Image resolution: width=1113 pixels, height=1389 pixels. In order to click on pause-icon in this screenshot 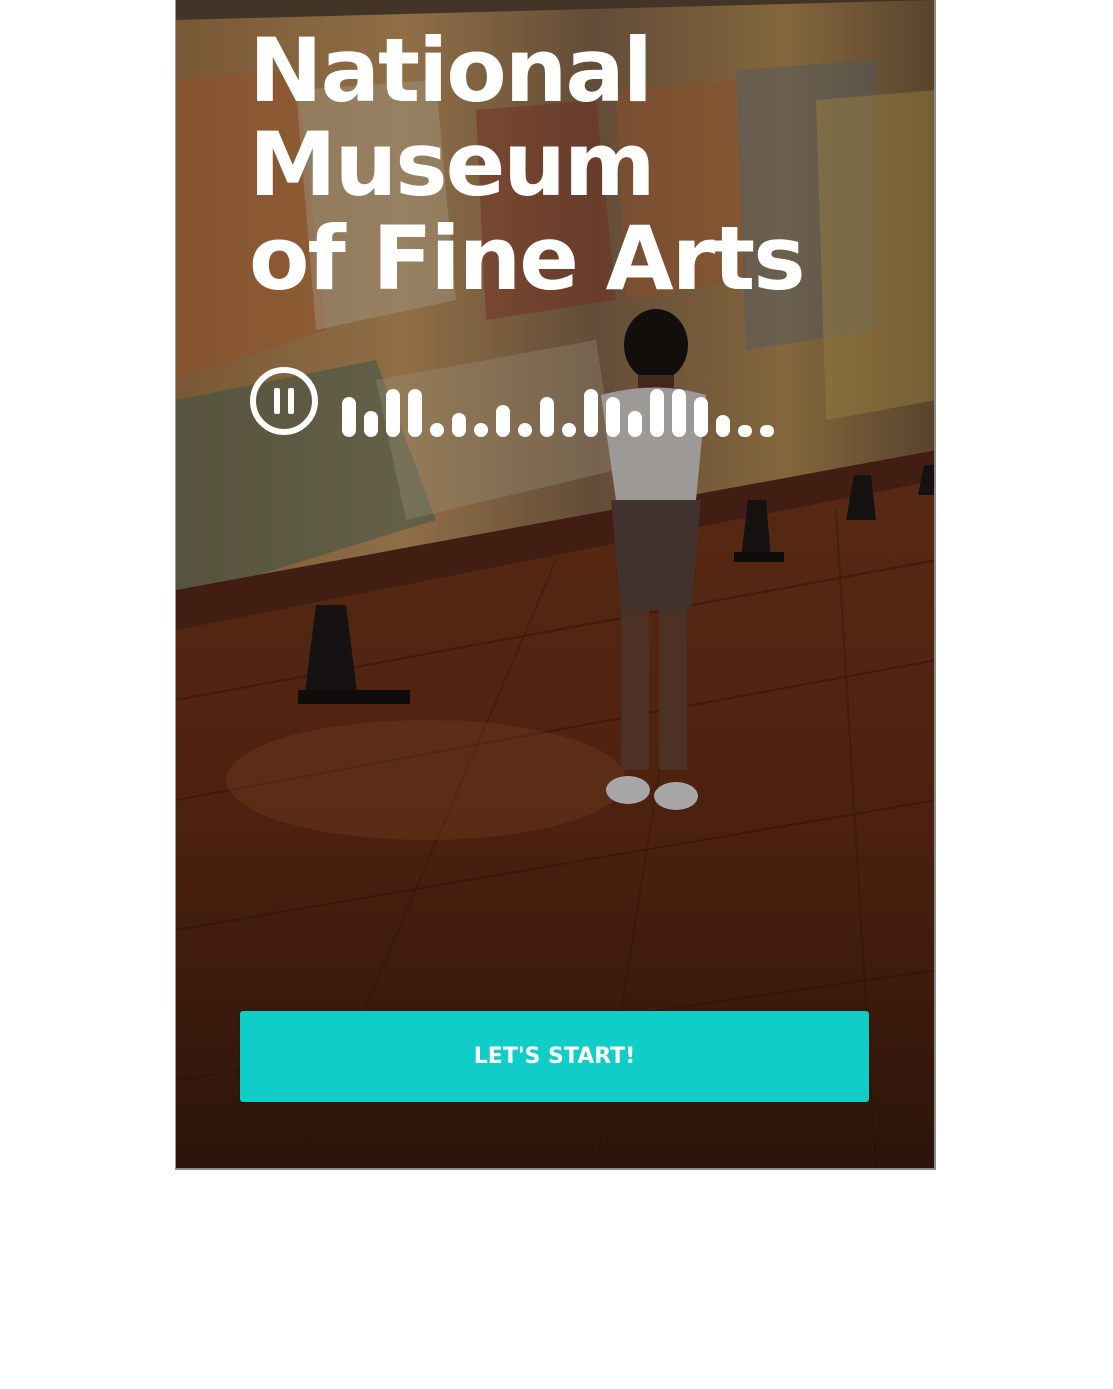, I will do `click(284, 401)`.